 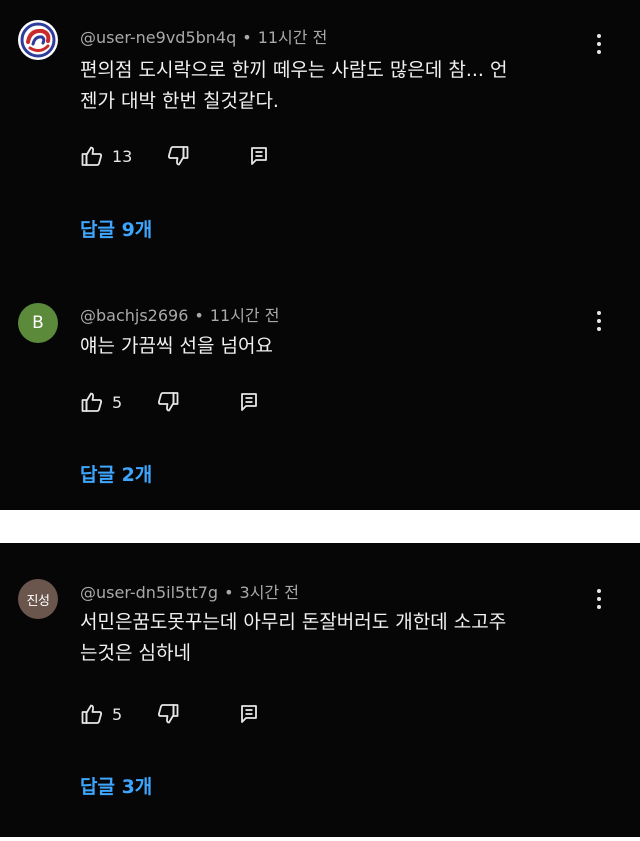 What do you see at coordinates (135, 653) in the screenshot?
I see `comment-text-line: 는것은 심하네` at bounding box center [135, 653].